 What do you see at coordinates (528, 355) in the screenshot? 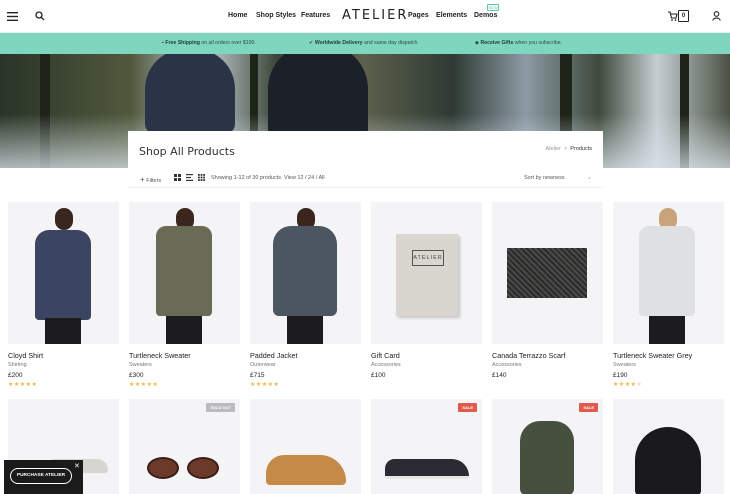
I see `product-name: Canada Terrazzo Scarf` at bounding box center [528, 355].